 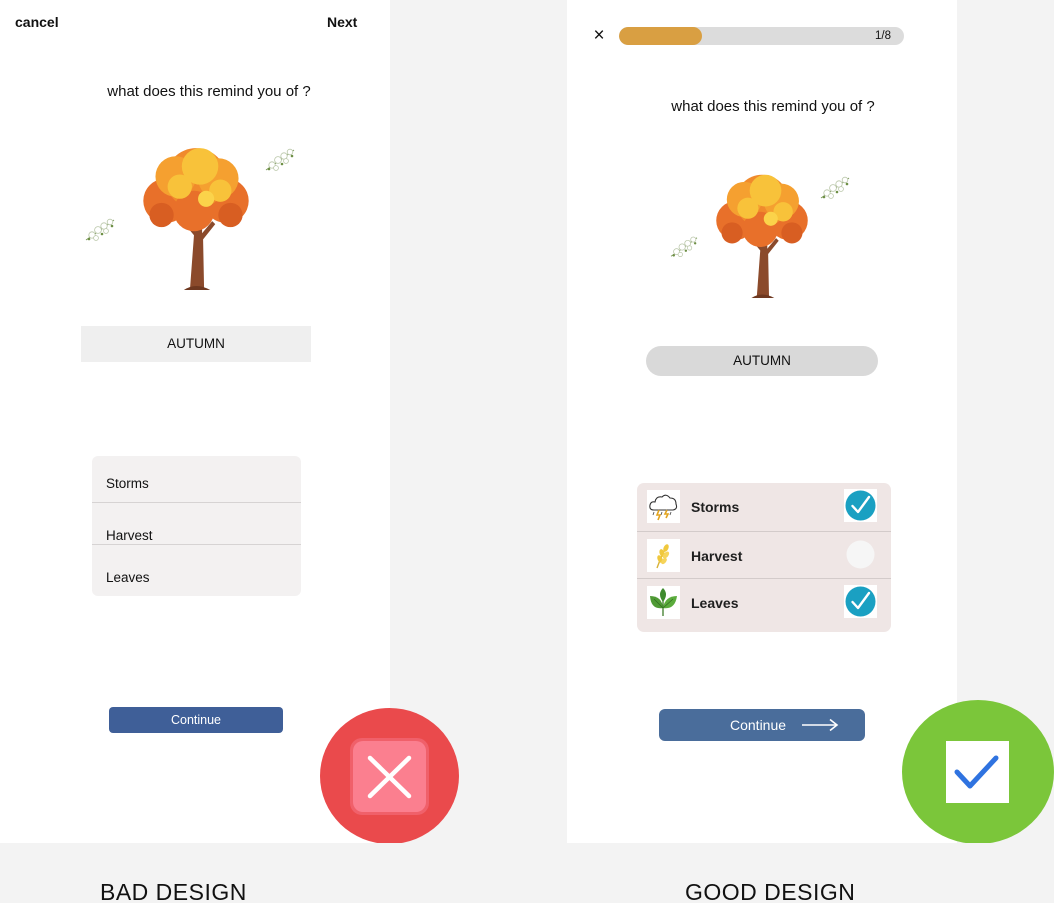 What do you see at coordinates (883, 36) in the screenshot?
I see `progress-counter: 1/8` at bounding box center [883, 36].